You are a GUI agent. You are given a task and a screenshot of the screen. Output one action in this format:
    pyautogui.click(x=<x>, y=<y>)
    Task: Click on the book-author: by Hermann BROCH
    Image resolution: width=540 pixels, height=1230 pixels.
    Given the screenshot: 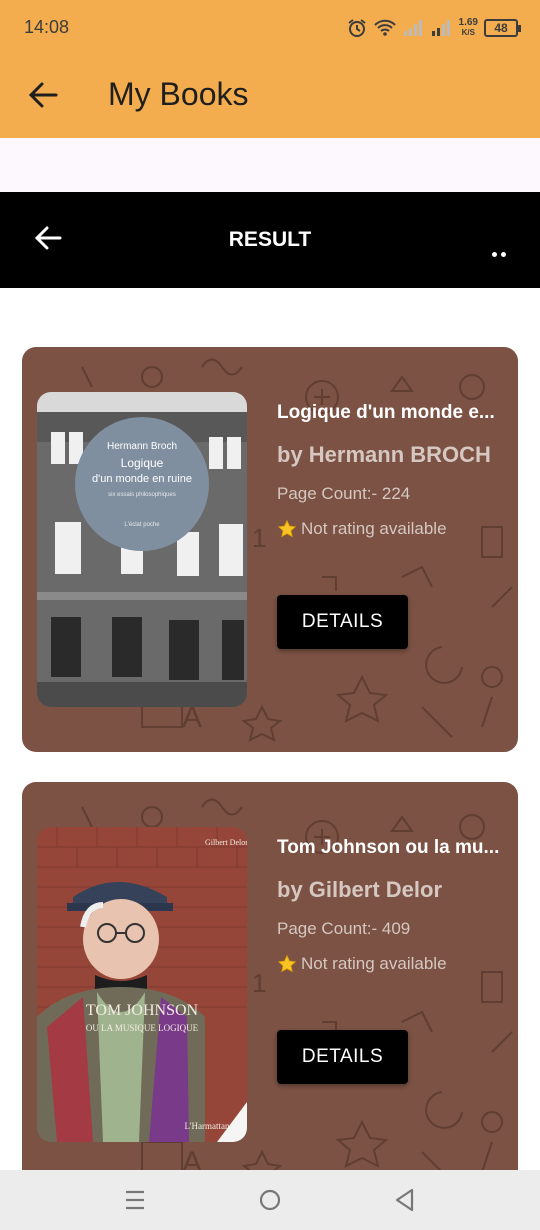 What is the action you would take?
    pyautogui.click(x=384, y=454)
    